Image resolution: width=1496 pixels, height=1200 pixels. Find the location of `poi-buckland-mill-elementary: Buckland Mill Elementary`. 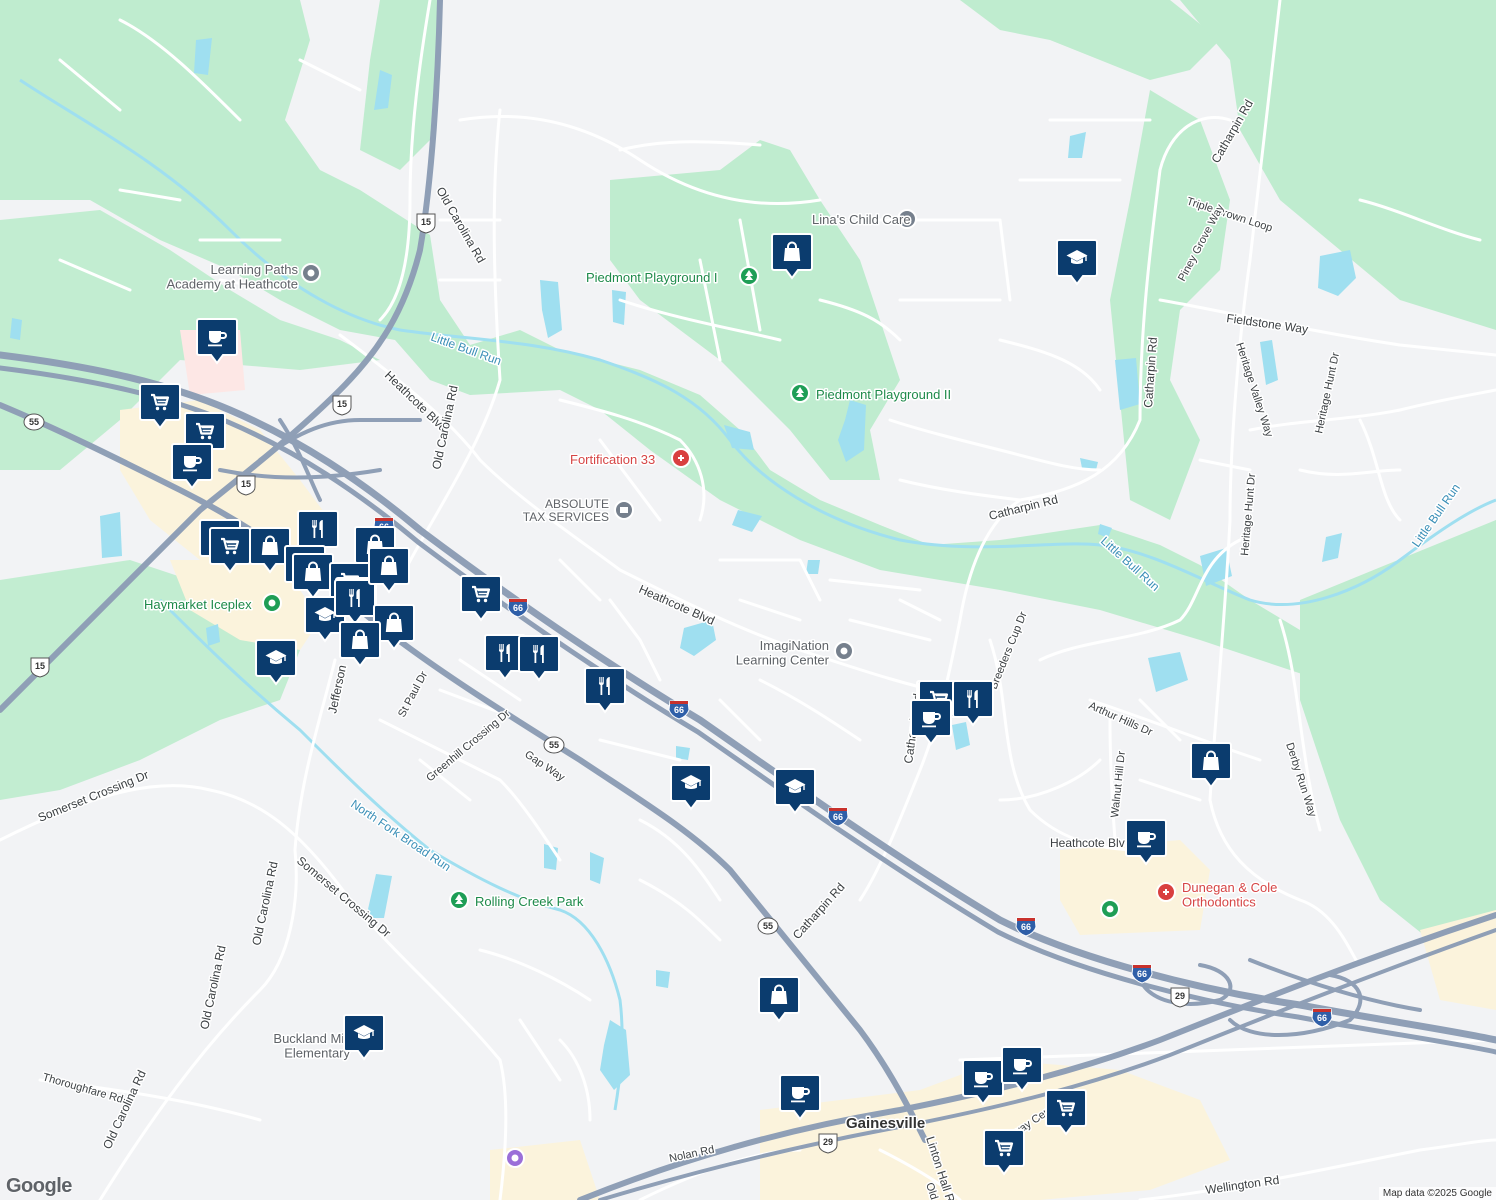

poi-buckland-mill-elementary: Buckland Mill Elementary is located at coordinates (312, 1046).